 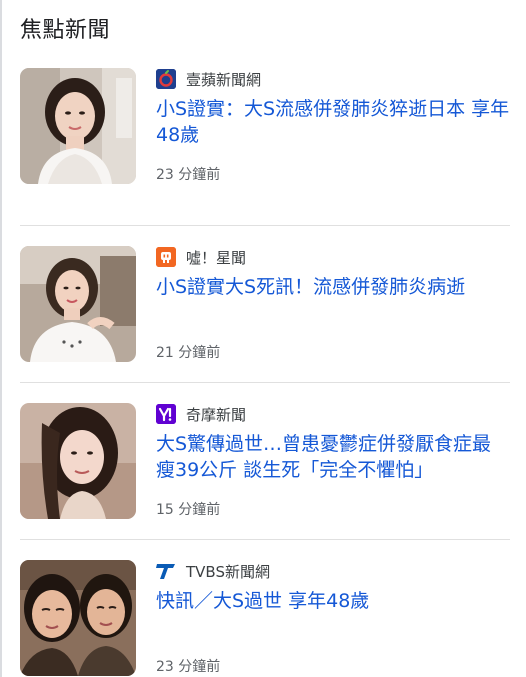 I want to click on tvbs-logo-icon, so click(x=166, y=571).